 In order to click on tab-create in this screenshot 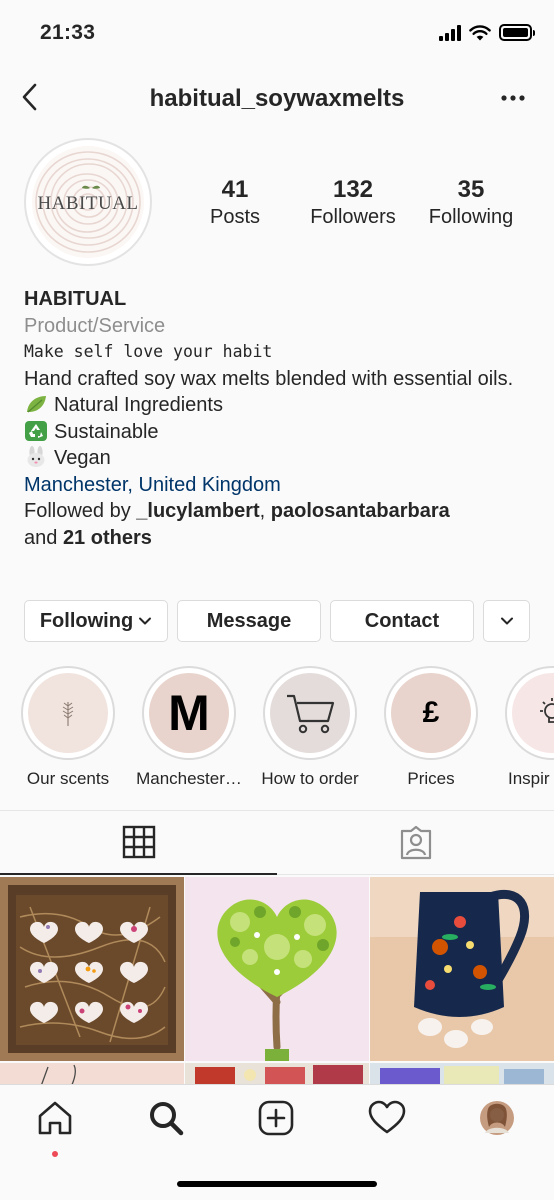, I will do `click(276, 1124)`.